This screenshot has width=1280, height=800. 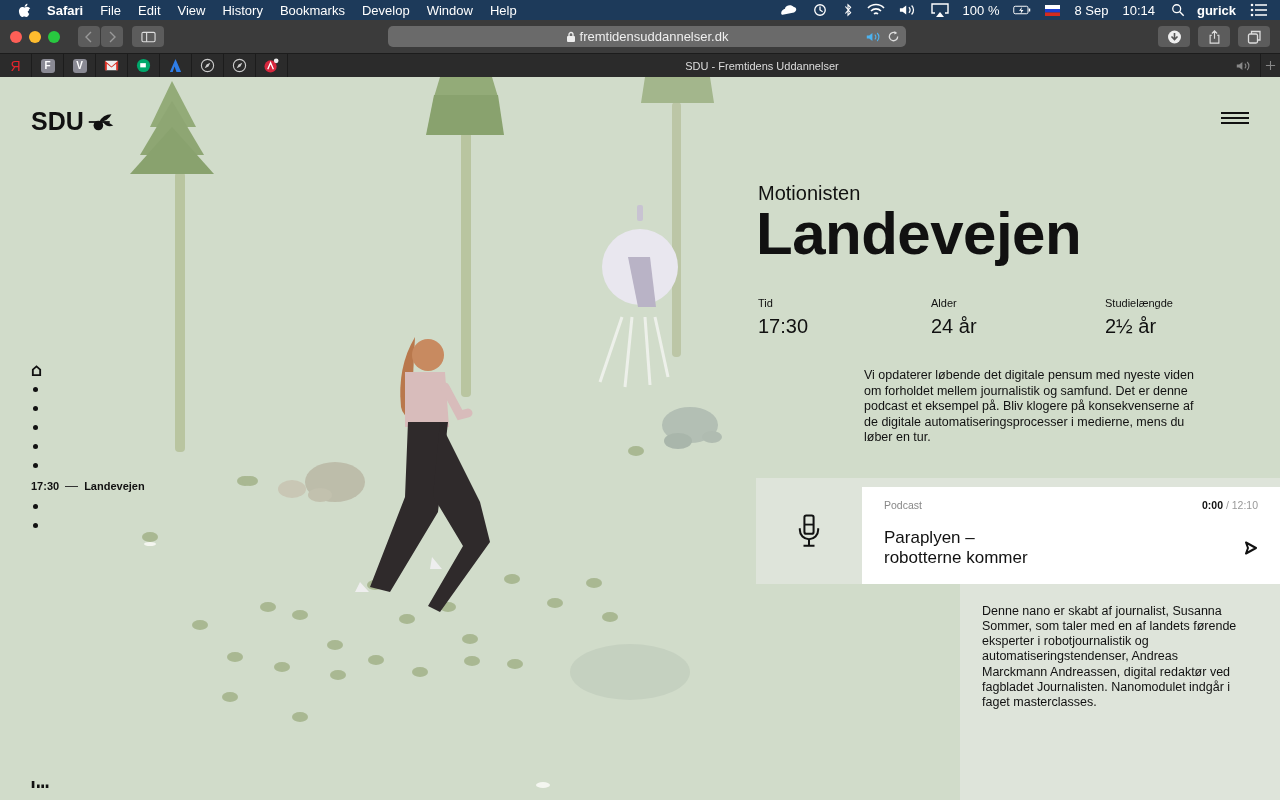 What do you see at coordinates (875, 10) in the screenshot?
I see `wifi-icon` at bounding box center [875, 10].